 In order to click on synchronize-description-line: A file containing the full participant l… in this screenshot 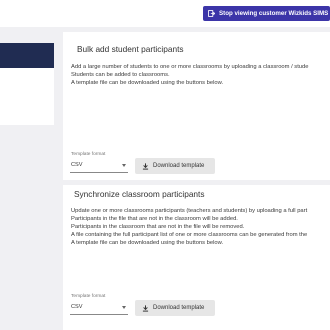, I will do `click(189, 235)`.